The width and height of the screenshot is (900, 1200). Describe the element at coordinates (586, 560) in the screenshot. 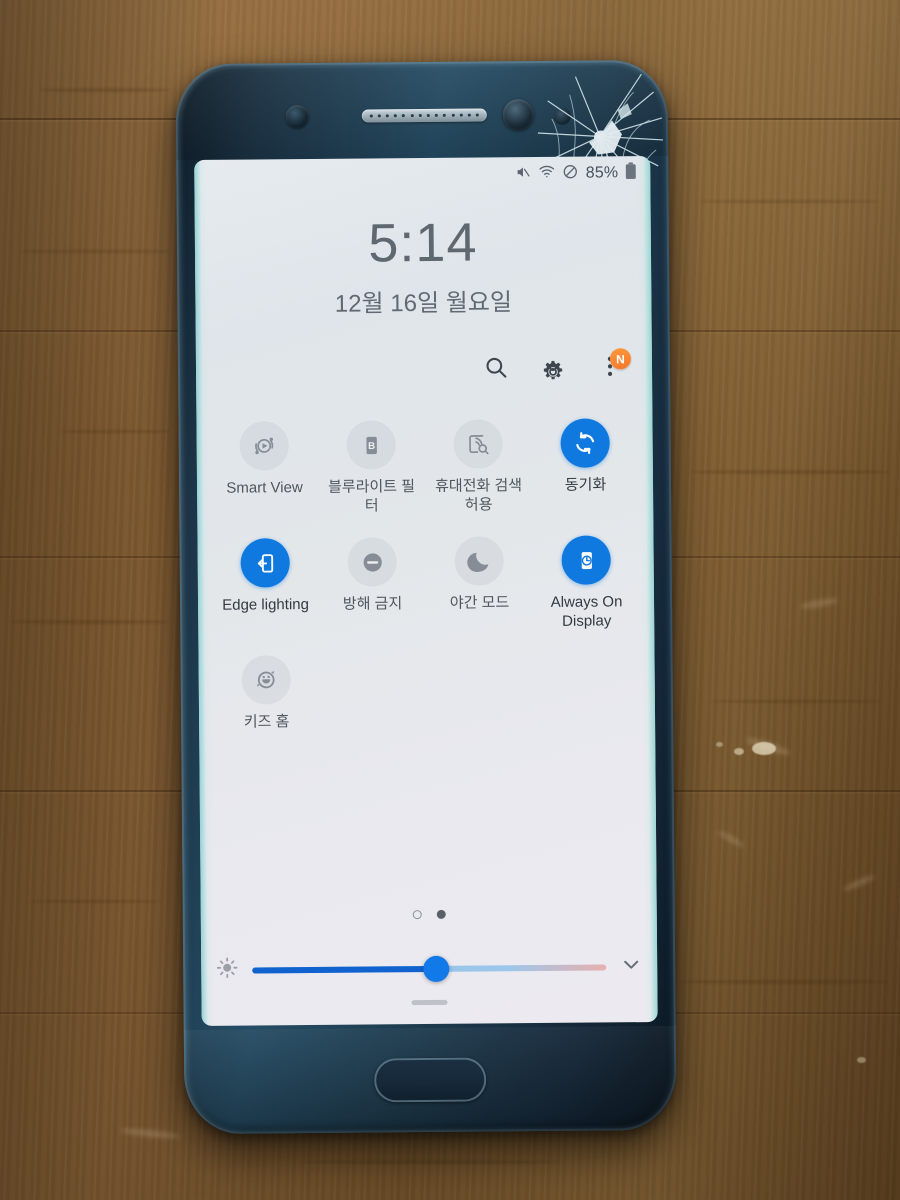

I see `always-on-display-icon` at that location.